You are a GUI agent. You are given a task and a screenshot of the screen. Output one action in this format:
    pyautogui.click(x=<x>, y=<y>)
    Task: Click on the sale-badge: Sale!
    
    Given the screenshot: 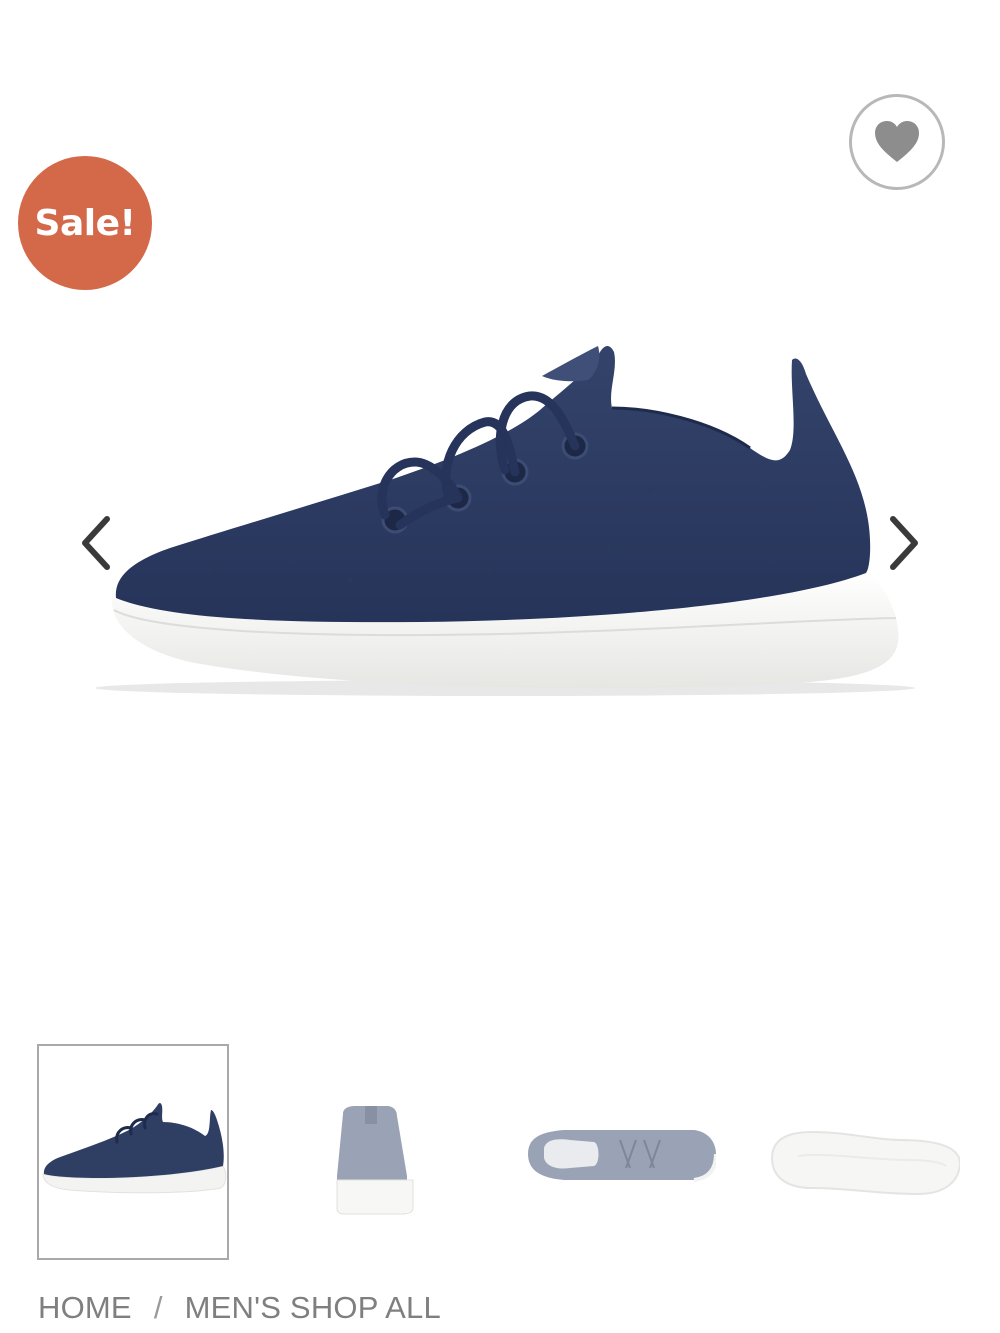 What is the action you would take?
    pyautogui.click(x=85, y=223)
    